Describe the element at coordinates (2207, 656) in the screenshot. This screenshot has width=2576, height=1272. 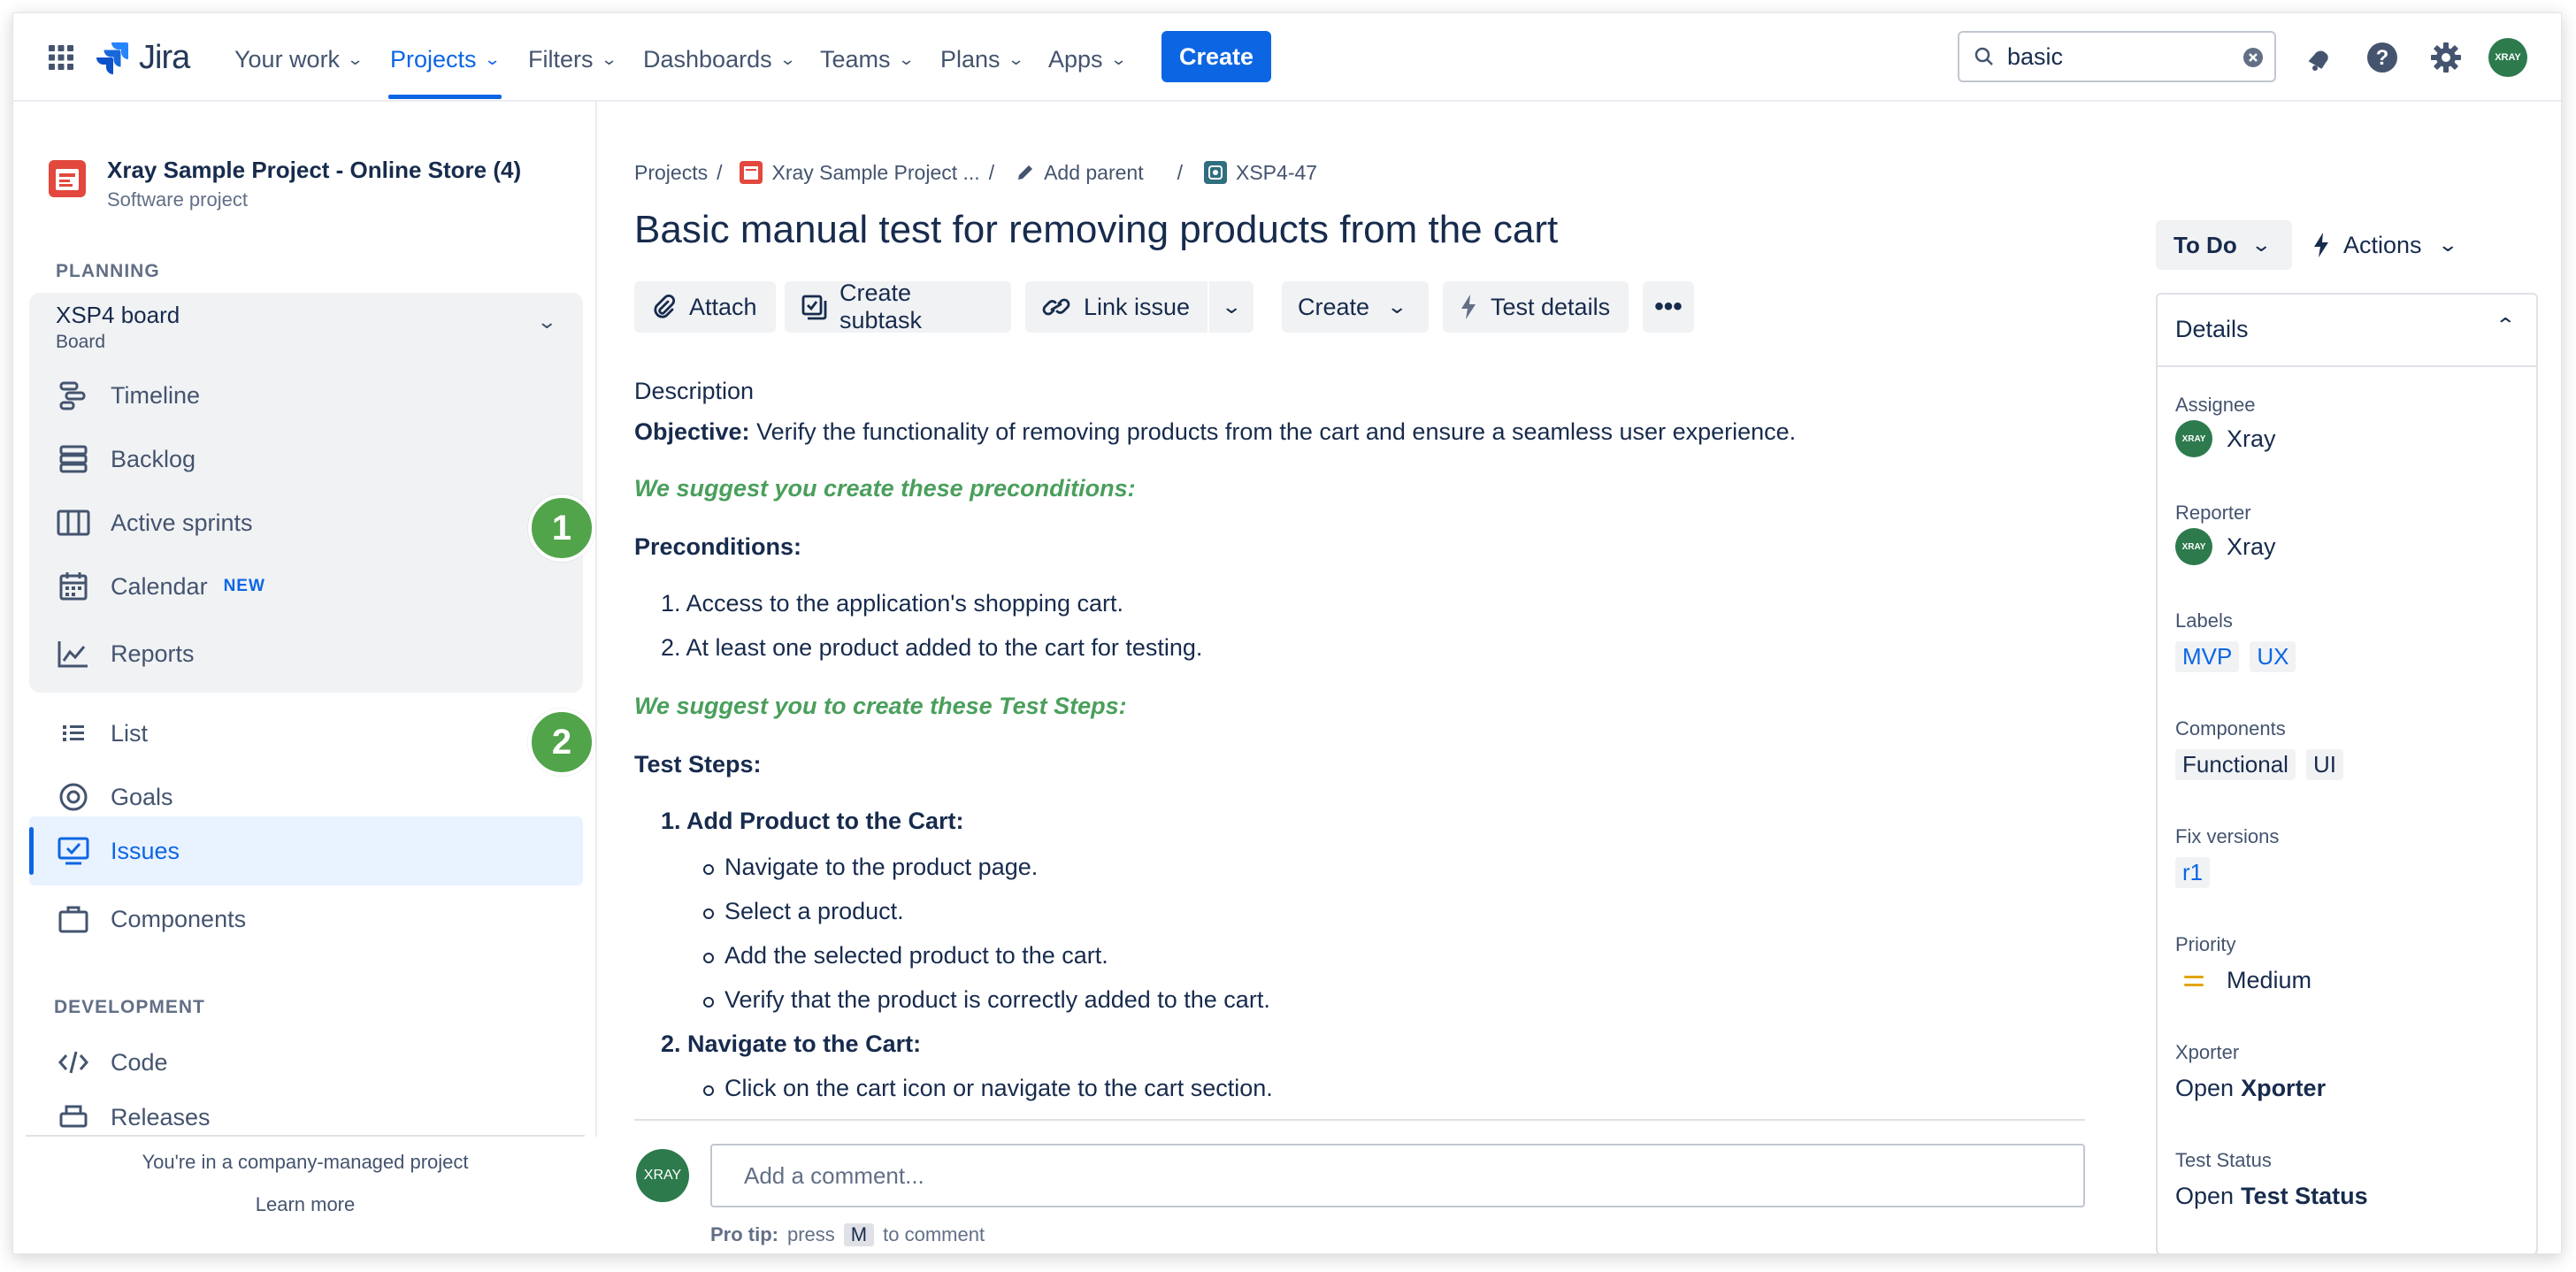
I see `label-tag: MVP` at that location.